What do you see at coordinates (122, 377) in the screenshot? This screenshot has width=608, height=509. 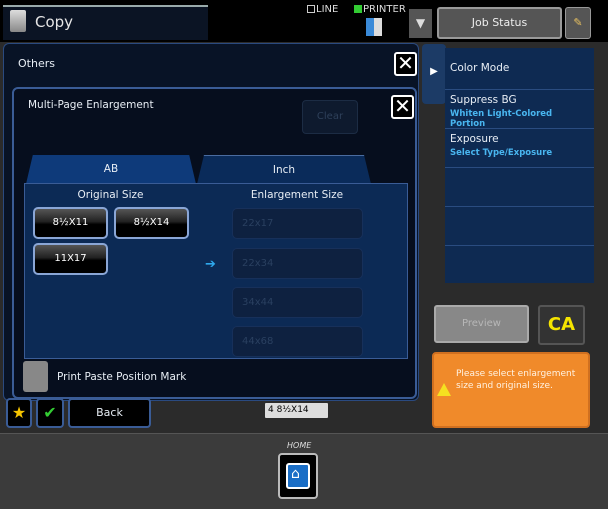 I see `print-paste-label: Print Paste Position Mark` at bounding box center [122, 377].